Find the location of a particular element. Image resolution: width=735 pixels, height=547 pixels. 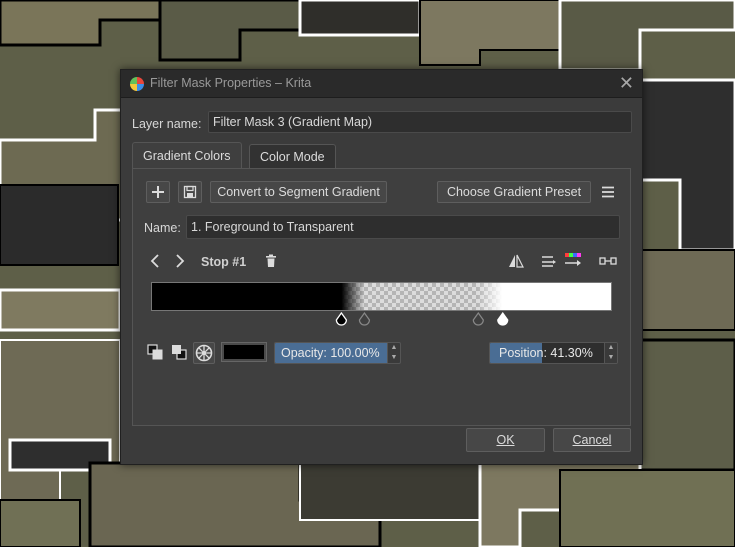

tab-label: Gradient Colors is located at coordinates (187, 156).